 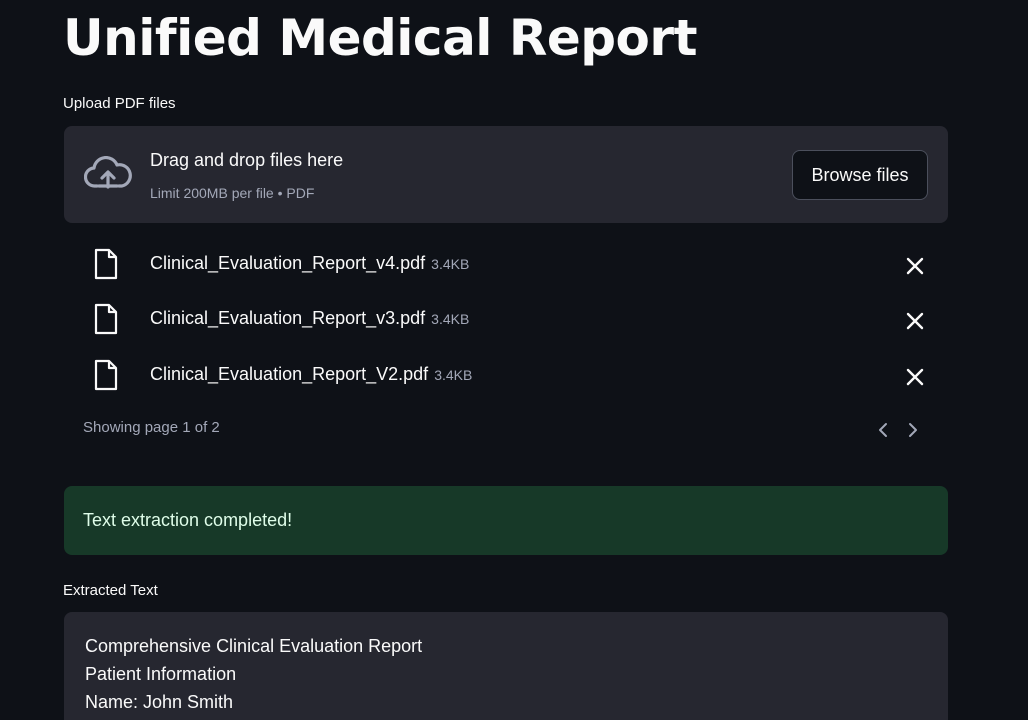 I want to click on extracted-text-line: Patient Information, so click(x=161, y=674).